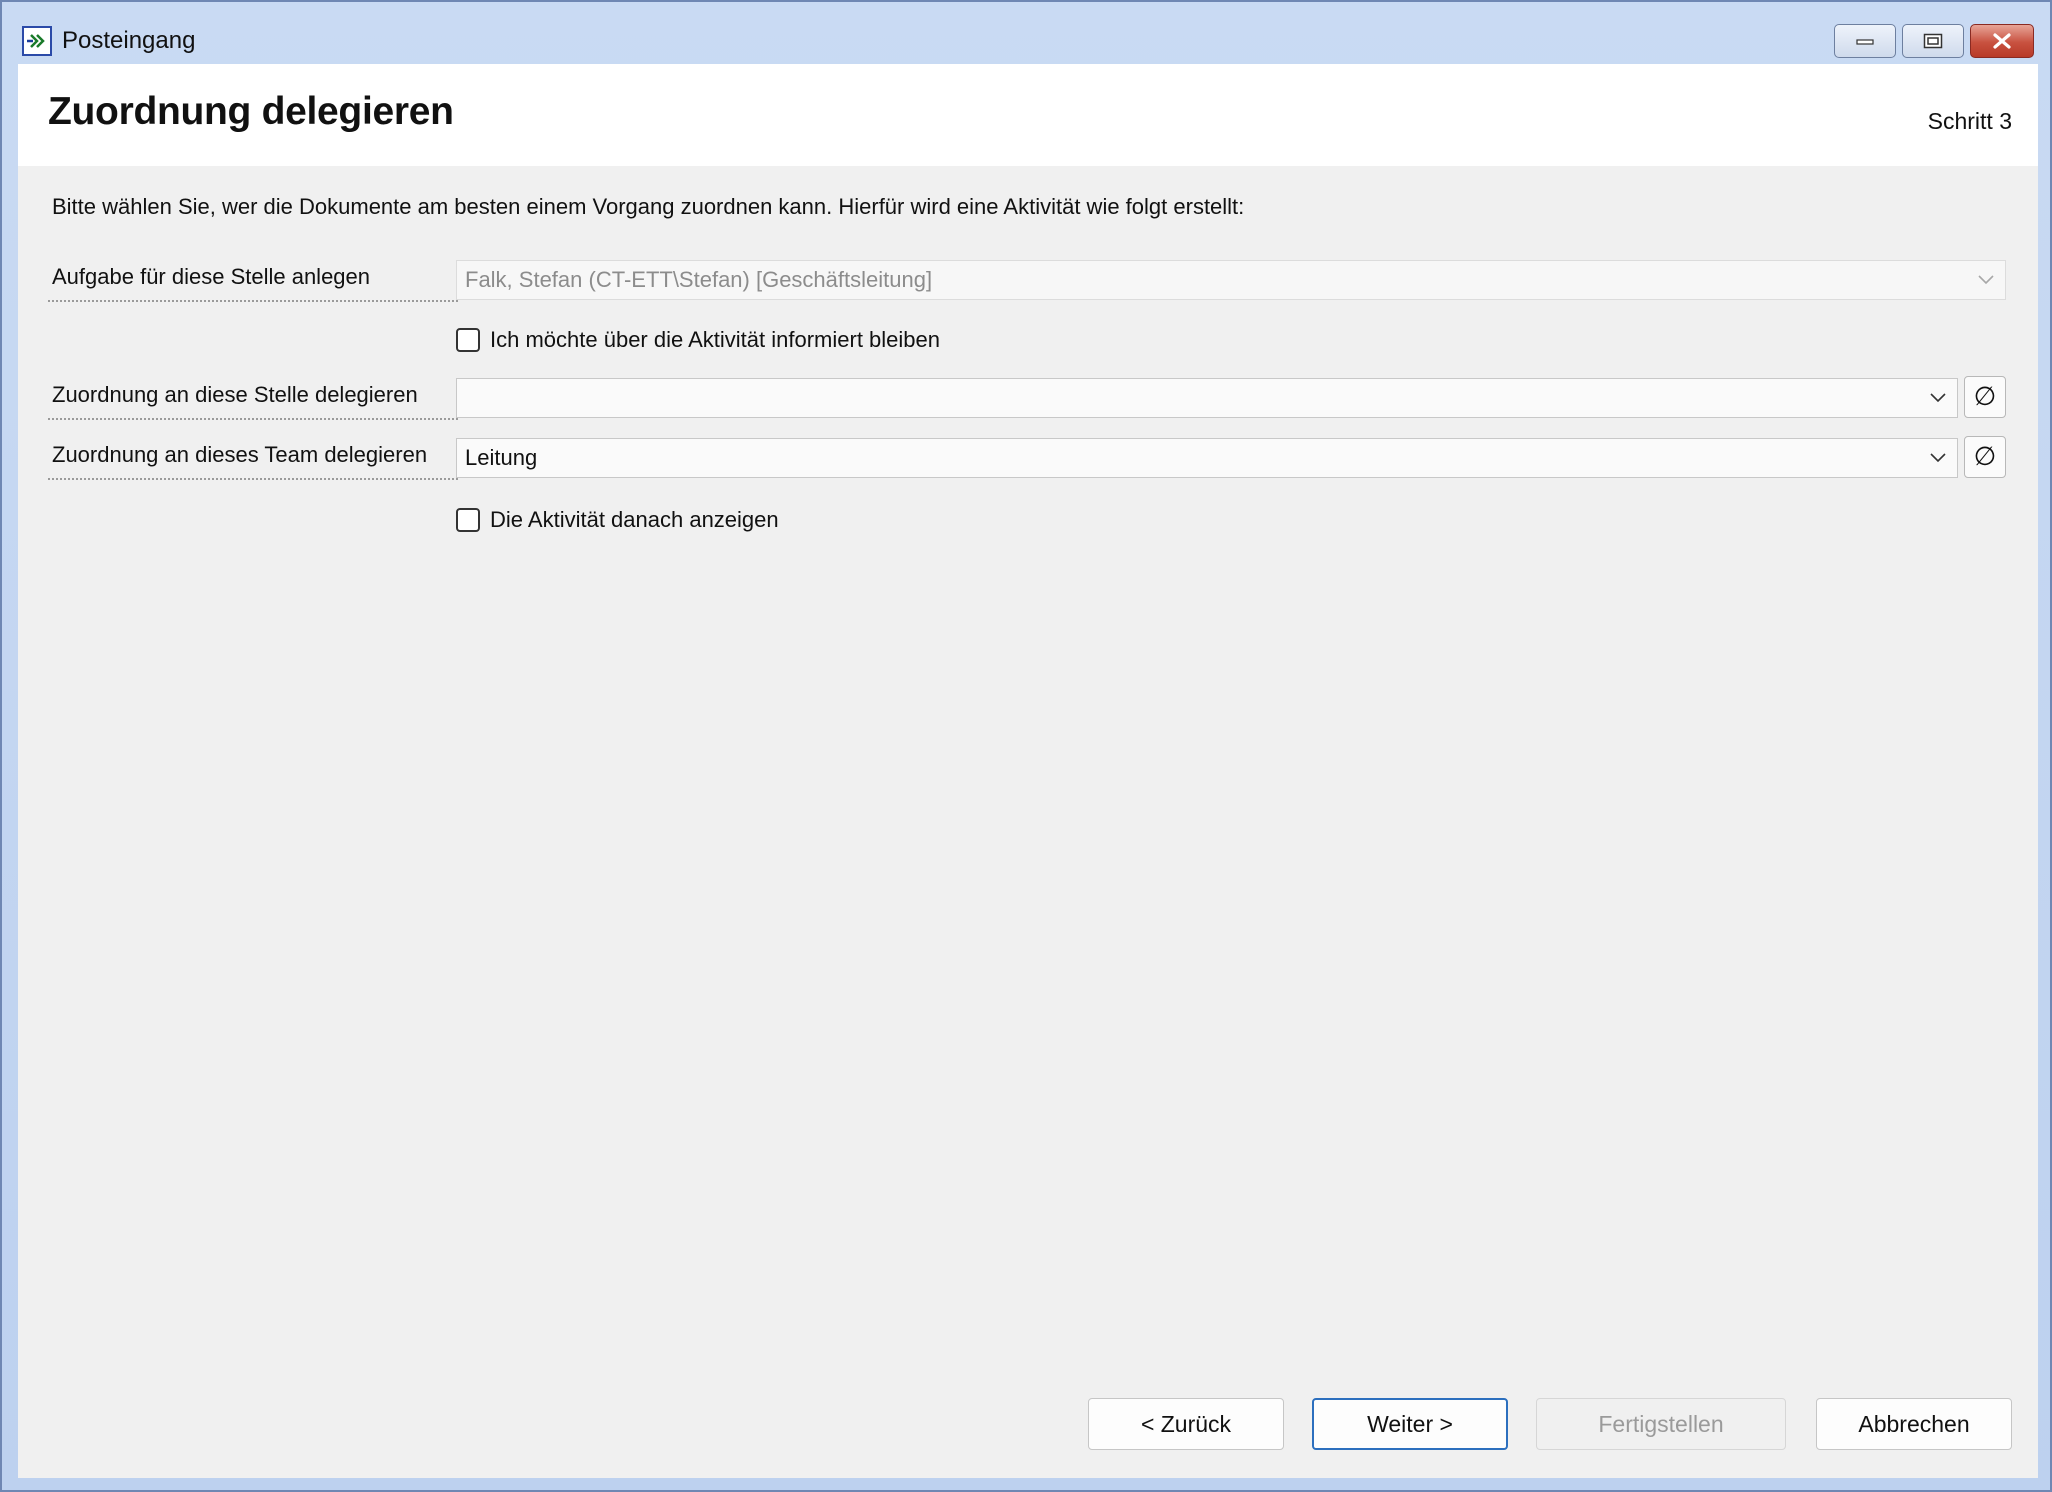 The image size is (2052, 1492). Describe the element at coordinates (1028, 115) in the screenshot. I see `wizard-header: Zuordnung delegieren Schritt 3` at that location.